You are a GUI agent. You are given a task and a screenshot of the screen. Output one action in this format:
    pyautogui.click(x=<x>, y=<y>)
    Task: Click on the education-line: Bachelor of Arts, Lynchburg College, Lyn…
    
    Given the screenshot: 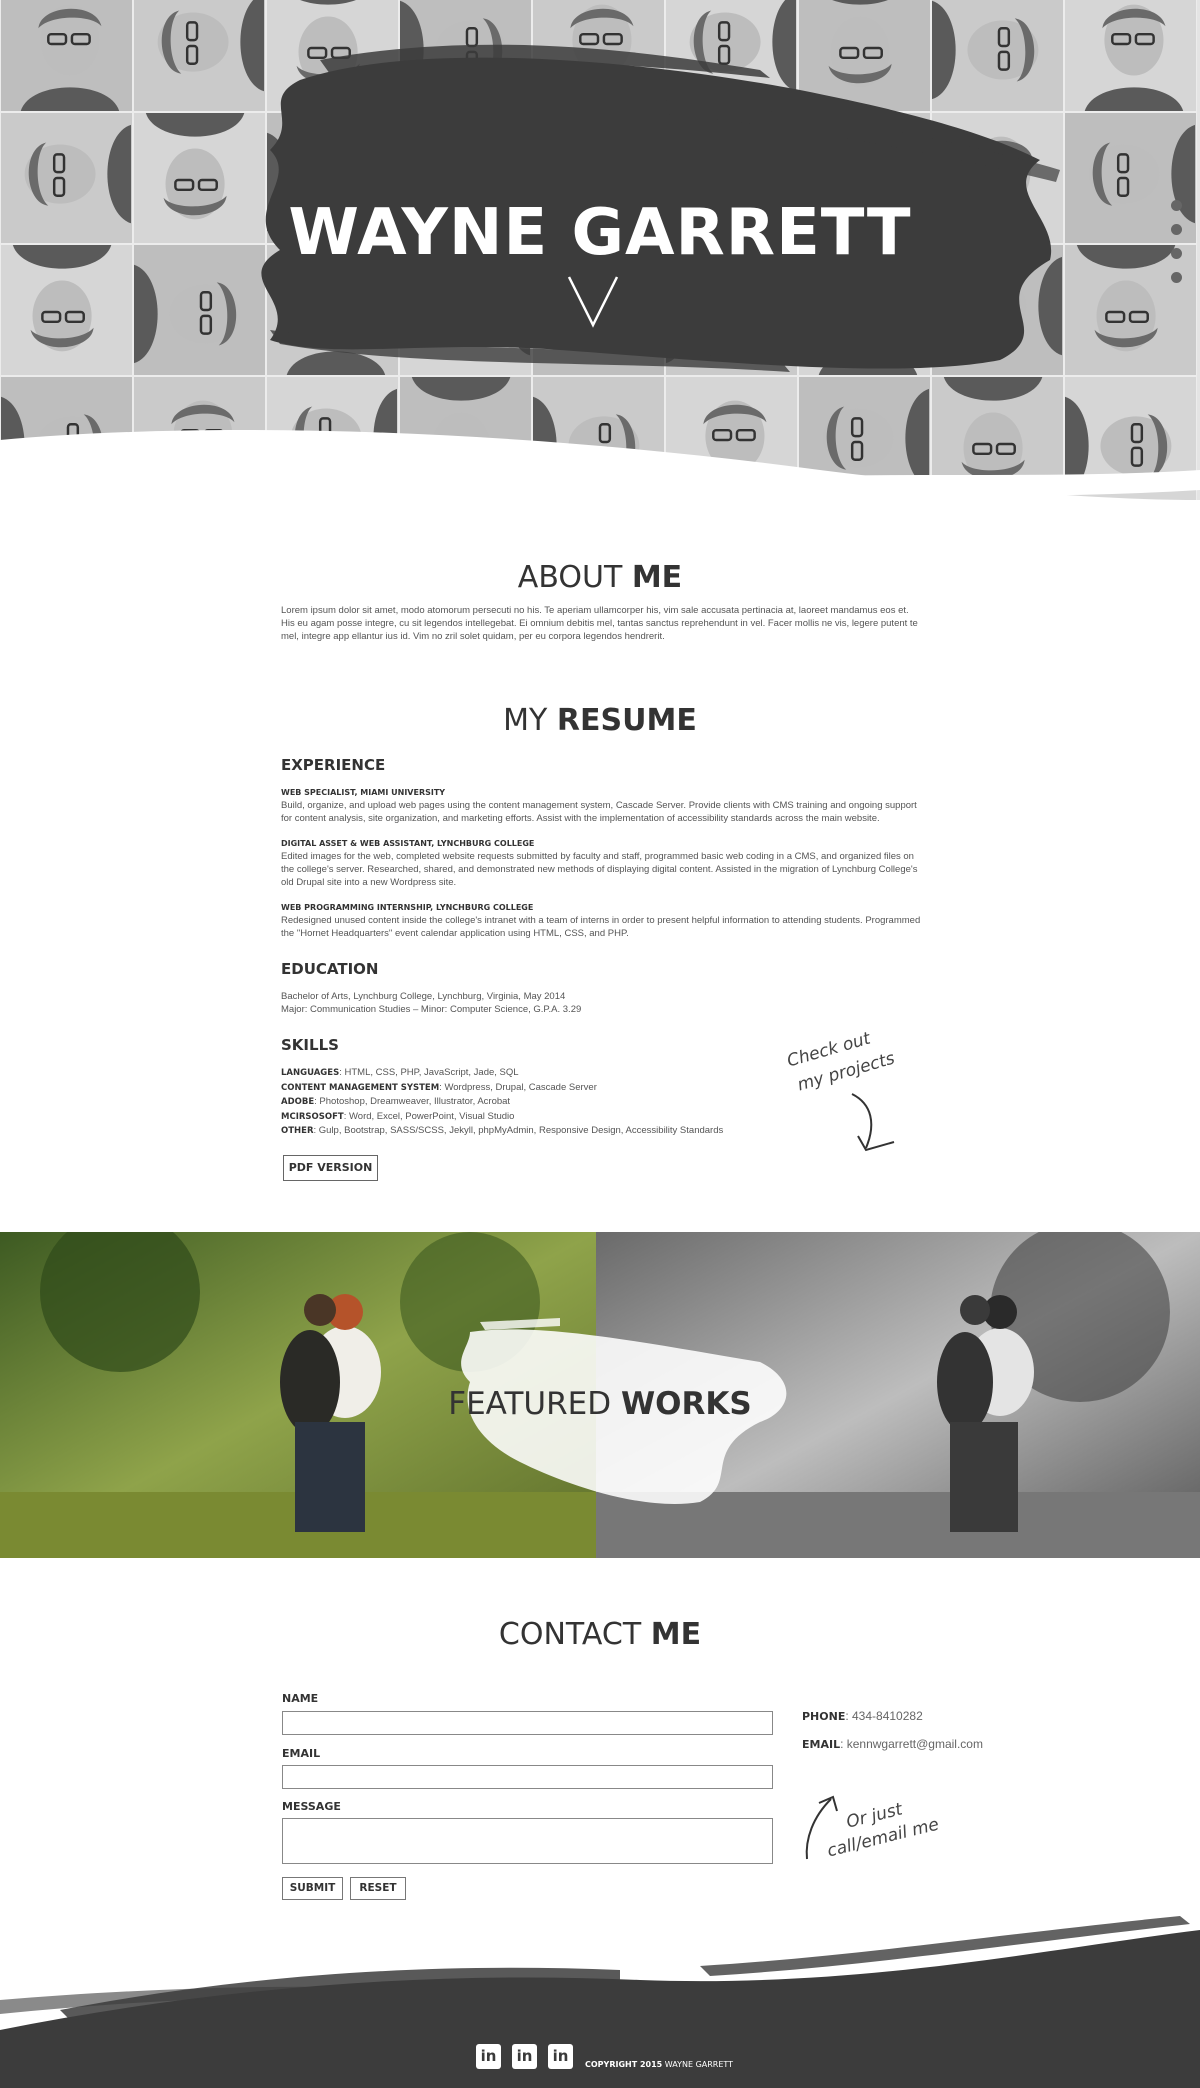 What is the action you would take?
    pyautogui.click(x=423, y=996)
    